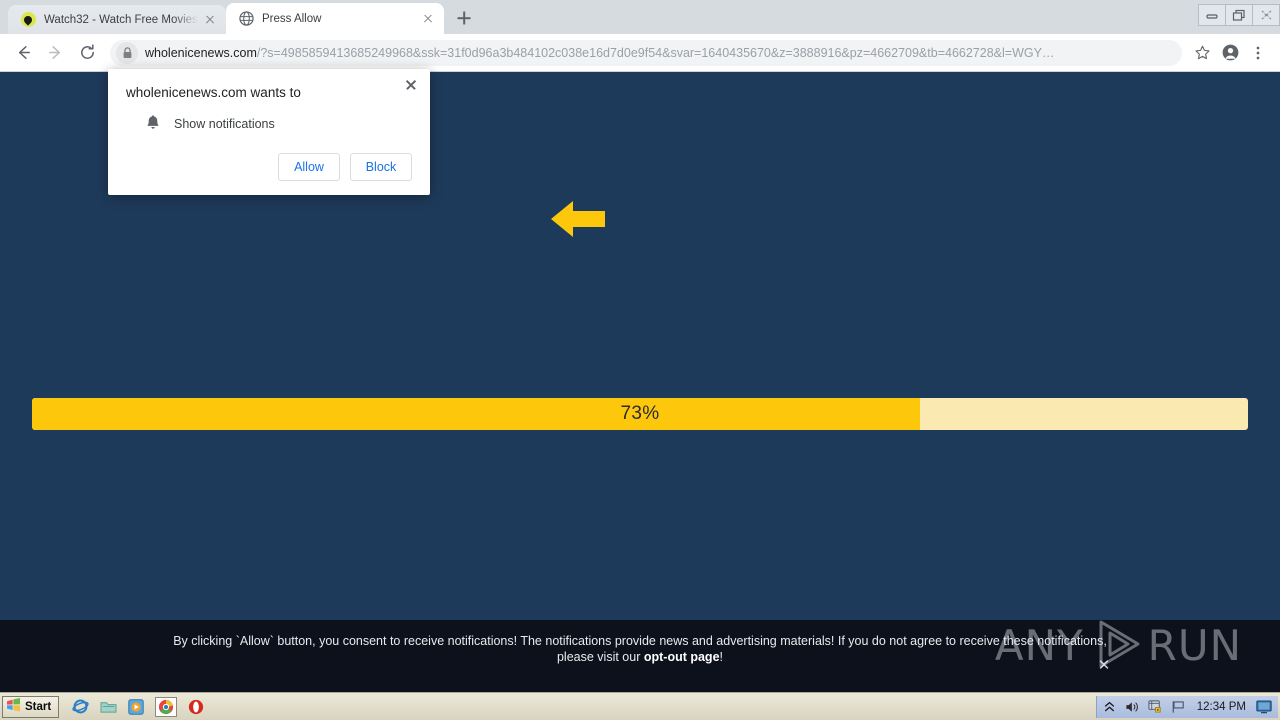  I want to click on three-dot-menu-icon, so click(1258, 53).